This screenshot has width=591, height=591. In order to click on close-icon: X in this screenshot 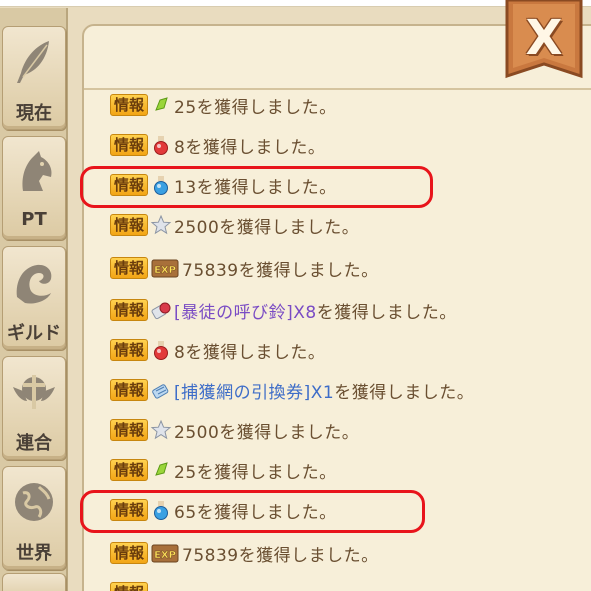, I will do `click(544, 38)`.